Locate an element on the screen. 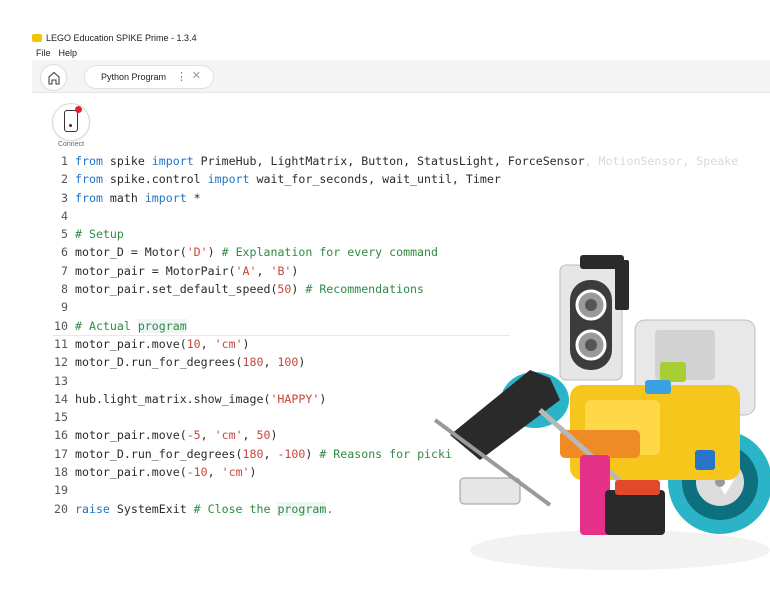  code-token: math is located at coordinates (123, 197).